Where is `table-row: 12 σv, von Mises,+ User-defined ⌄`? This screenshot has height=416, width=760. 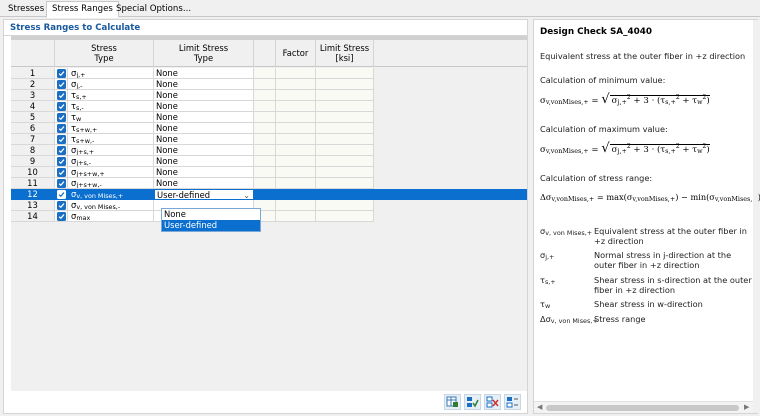 table-row: 12 σv, von Mises,+ User-defined ⌄ is located at coordinates (269, 194).